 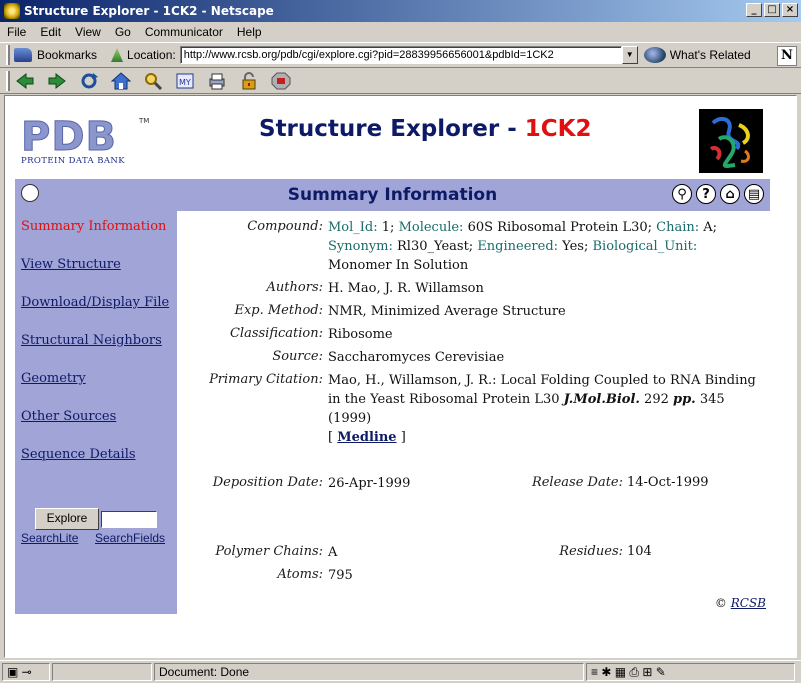 I want to click on pdb-logo-letters: PDB, so click(x=69, y=137).